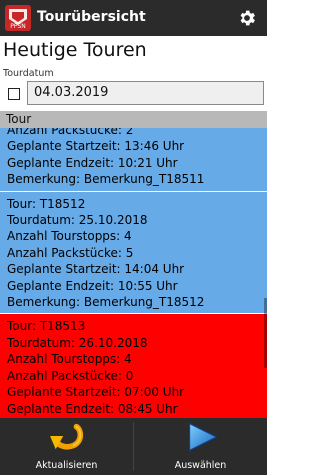  What do you see at coordinates (77, 220) in the screenshot?
I see `tour-detail-line: Tourdatum: 25.10.2018` at bounding box center [77, 220].